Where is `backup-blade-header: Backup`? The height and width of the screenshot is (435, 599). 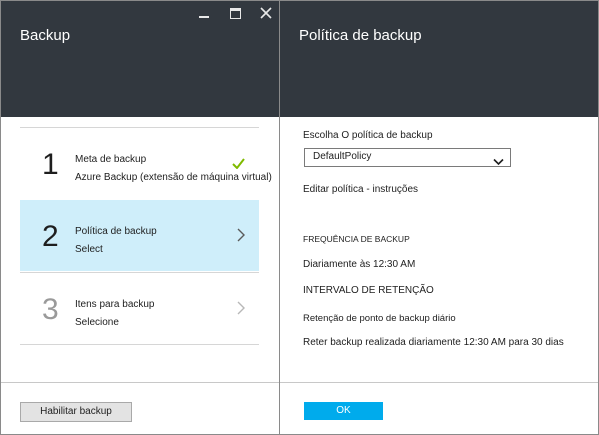 backup-blade-header: Backup is located at coordinates (140, 59).